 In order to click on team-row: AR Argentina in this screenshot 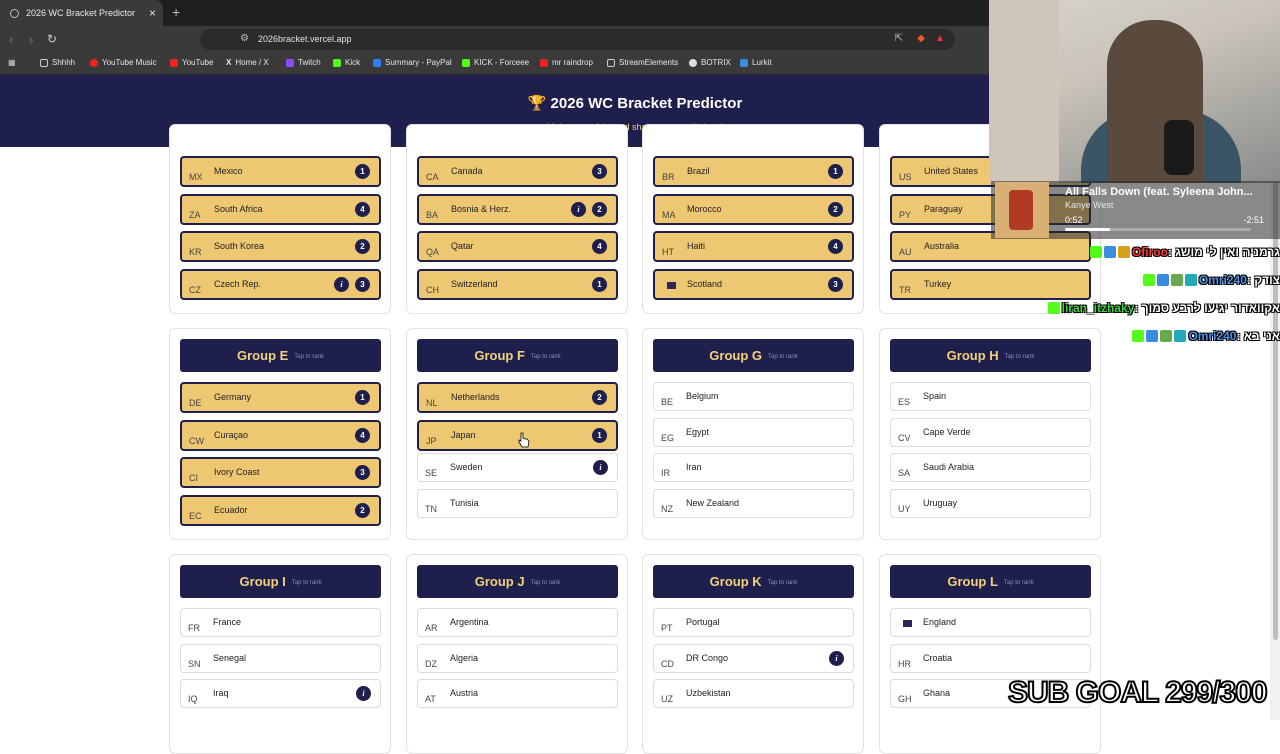, I will do `click(517, 622)`.